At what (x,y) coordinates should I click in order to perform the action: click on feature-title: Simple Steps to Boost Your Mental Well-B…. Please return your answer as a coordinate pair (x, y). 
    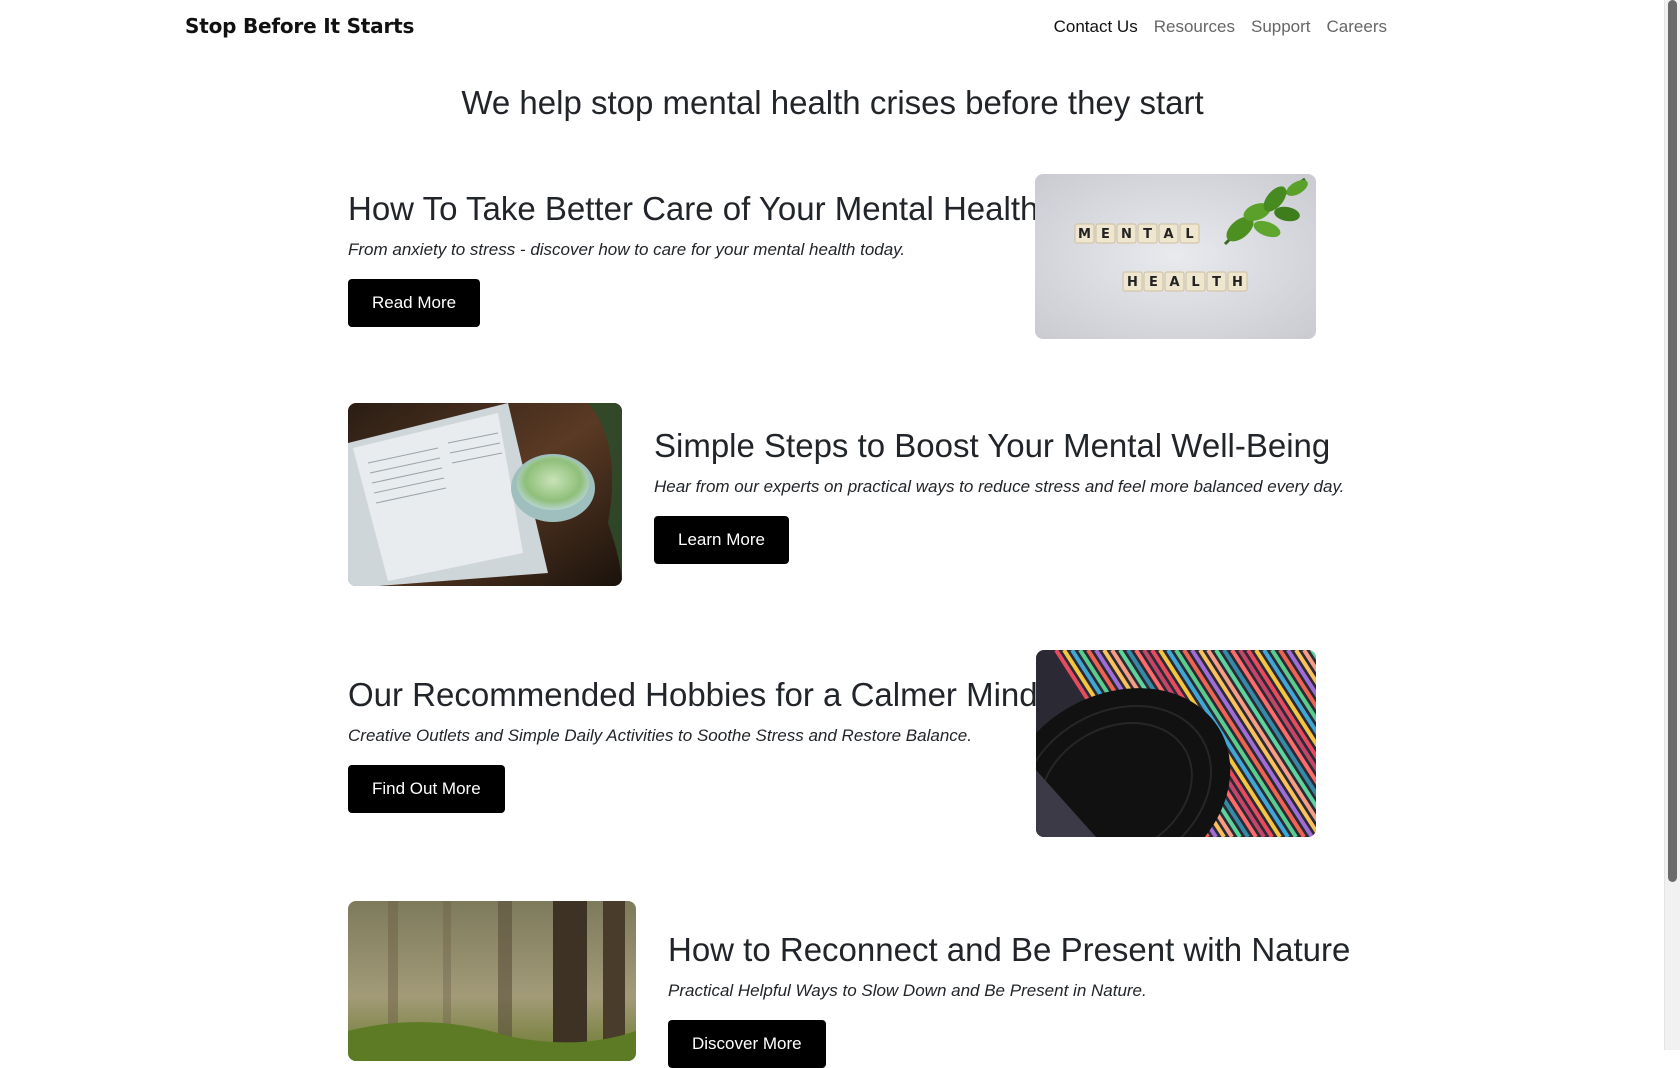
    Looking at the image, I should click on (992, 445).